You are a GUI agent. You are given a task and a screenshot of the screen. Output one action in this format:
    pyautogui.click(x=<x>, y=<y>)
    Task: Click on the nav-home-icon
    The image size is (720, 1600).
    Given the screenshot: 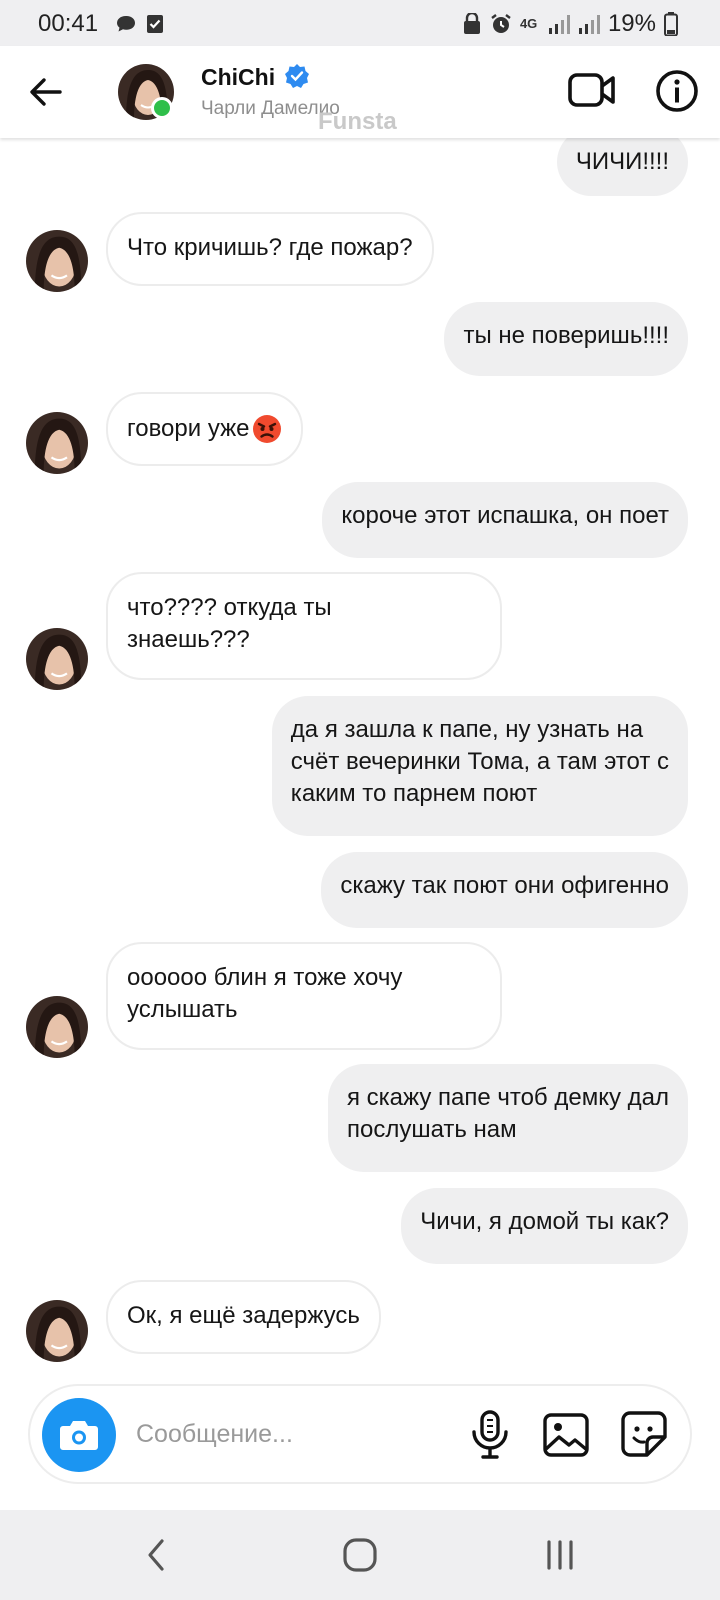 What is the action you would take?
    pyautogui.click(x=360, y=1555)
    